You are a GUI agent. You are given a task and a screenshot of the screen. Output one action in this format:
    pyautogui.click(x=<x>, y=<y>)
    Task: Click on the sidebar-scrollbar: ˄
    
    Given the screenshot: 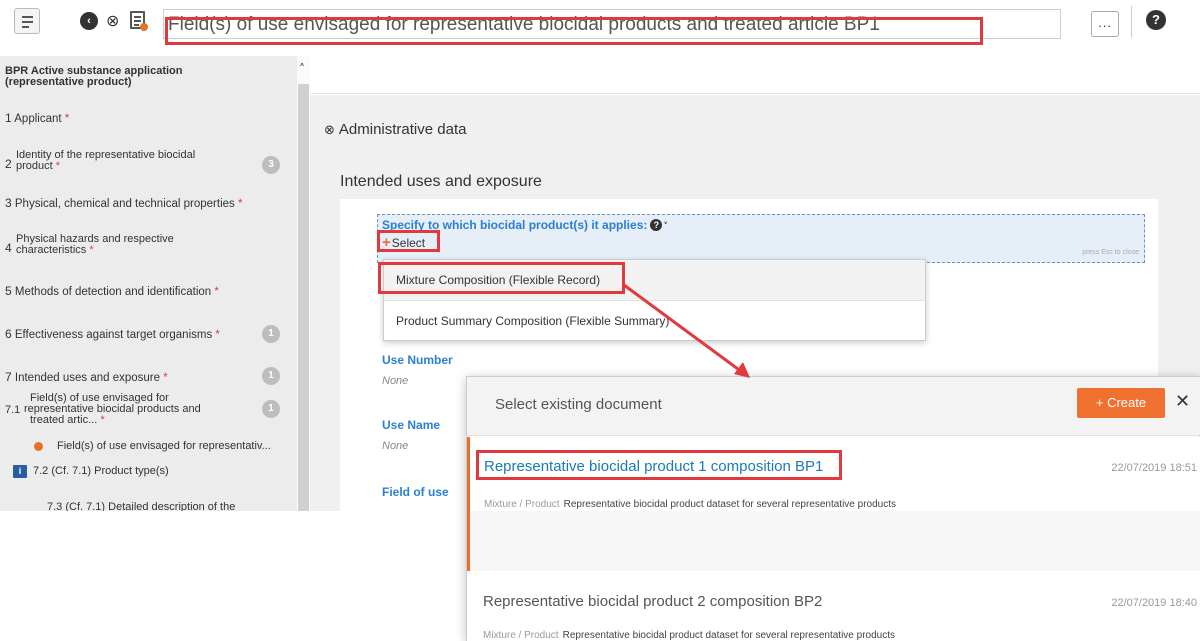 What is the action you would take?
    pyautogui.click(x=303, y=283)
    